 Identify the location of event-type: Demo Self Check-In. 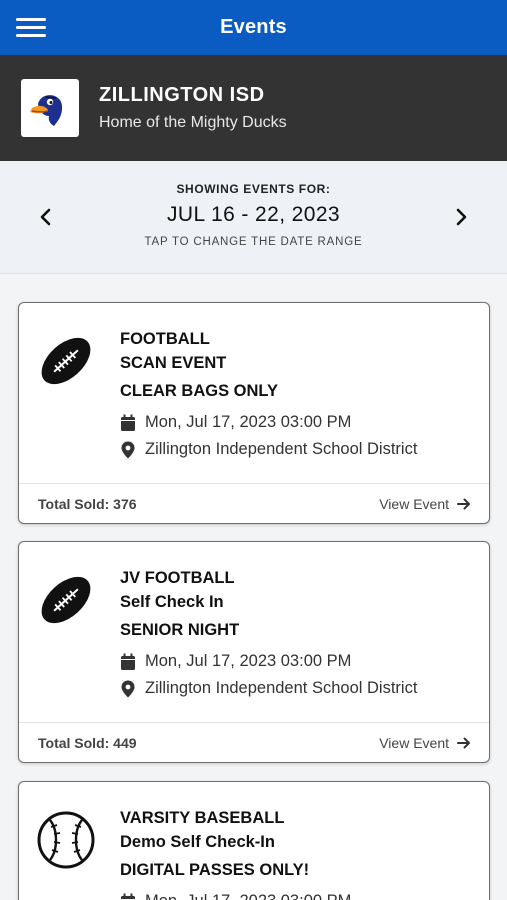
(197, 842).